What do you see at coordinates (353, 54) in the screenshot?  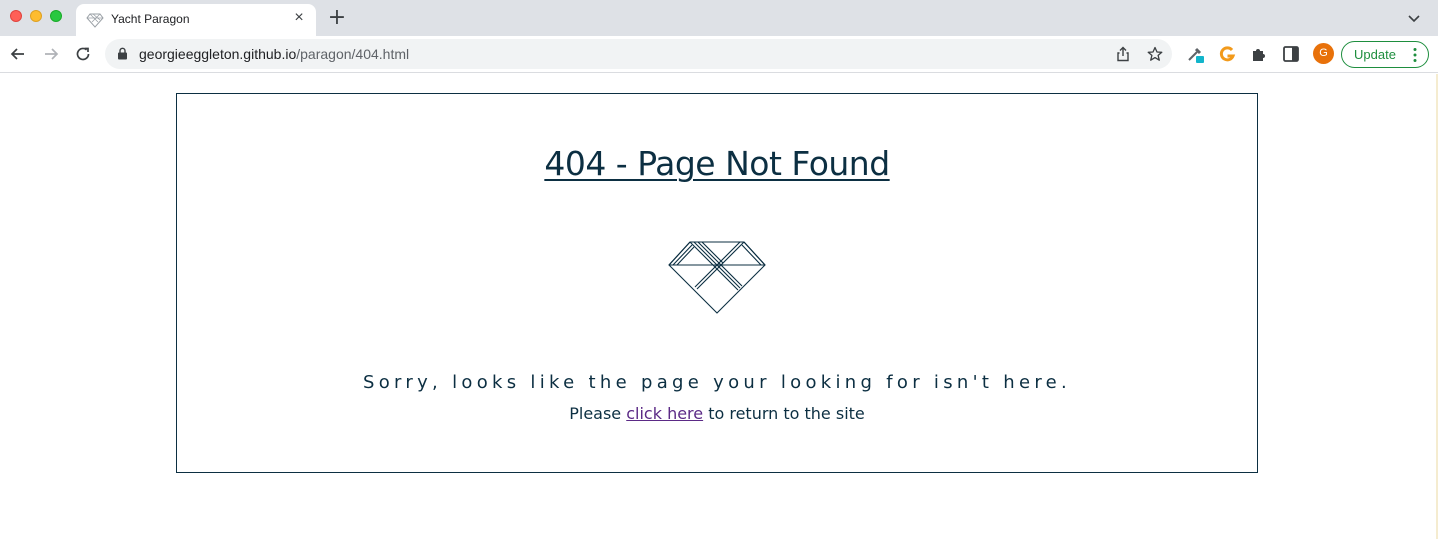 I see `url-path: /paragon/404.html` at bounding box center [353, 54].